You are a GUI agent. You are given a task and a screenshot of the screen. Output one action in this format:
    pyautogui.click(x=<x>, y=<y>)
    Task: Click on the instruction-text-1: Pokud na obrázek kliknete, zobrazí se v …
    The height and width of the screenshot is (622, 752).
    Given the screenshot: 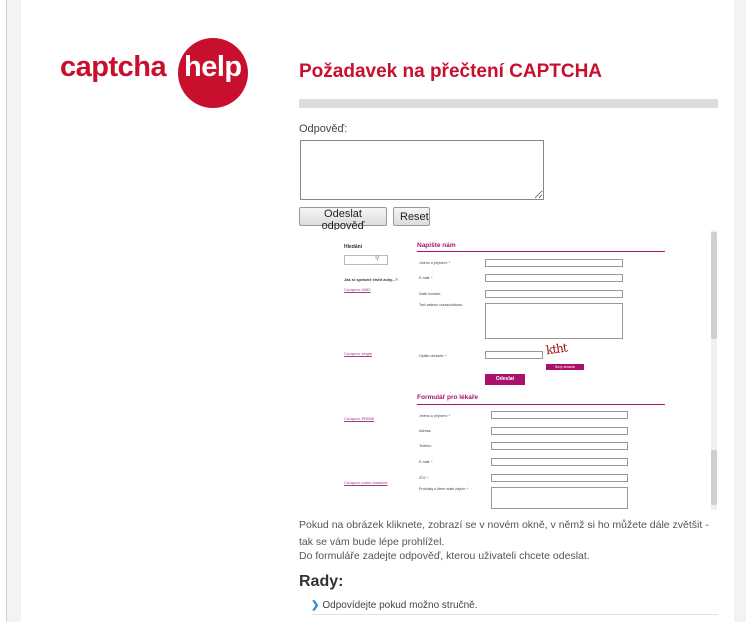 What is the action you would take?
    pyautogui.click(x=504, y=533)
    